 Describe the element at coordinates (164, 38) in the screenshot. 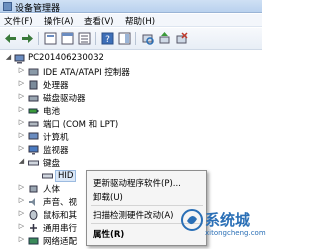

I see `update-driver-icon` at that location.